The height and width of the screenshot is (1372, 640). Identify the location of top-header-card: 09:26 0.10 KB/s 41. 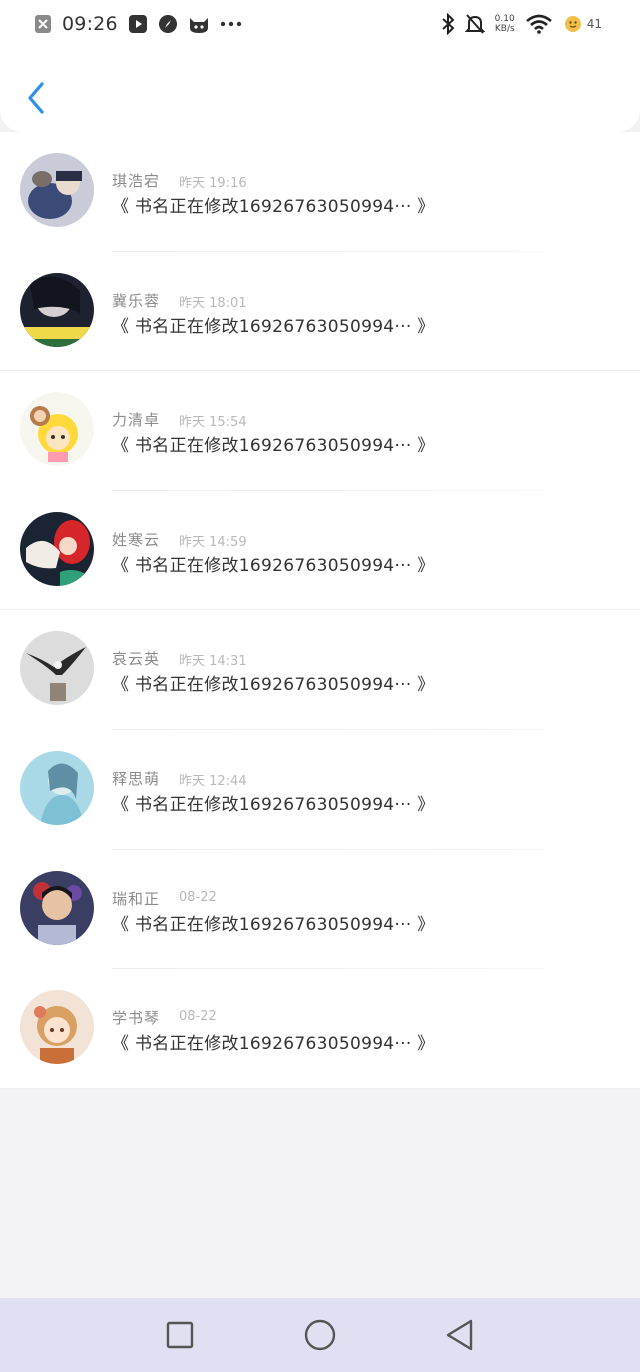
(320, 66).